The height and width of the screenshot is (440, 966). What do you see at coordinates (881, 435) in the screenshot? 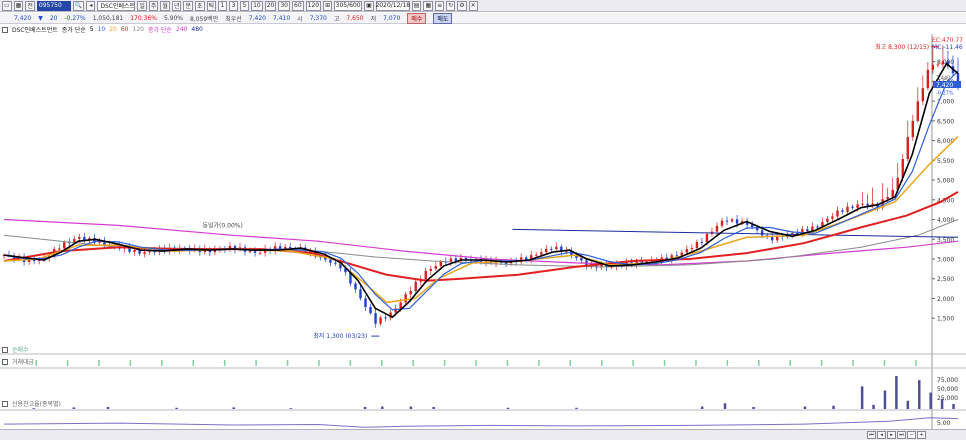
I see `prev-icon: ◂` at bounding box center [881, 435].